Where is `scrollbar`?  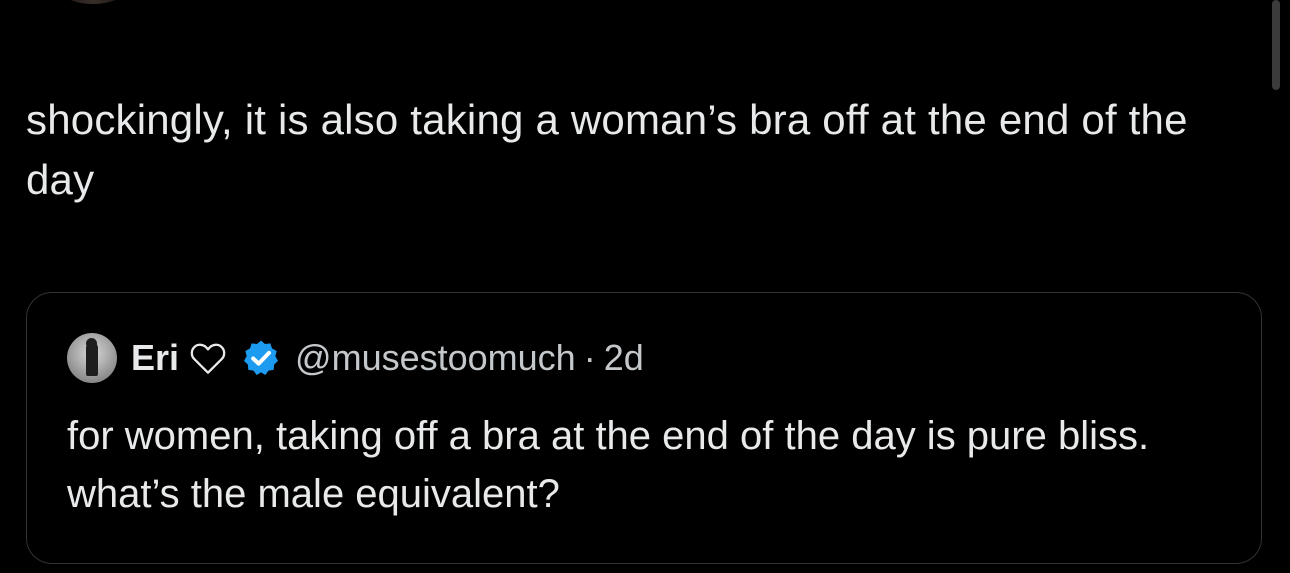 scrollbar is located at coordinates (1276, 45).